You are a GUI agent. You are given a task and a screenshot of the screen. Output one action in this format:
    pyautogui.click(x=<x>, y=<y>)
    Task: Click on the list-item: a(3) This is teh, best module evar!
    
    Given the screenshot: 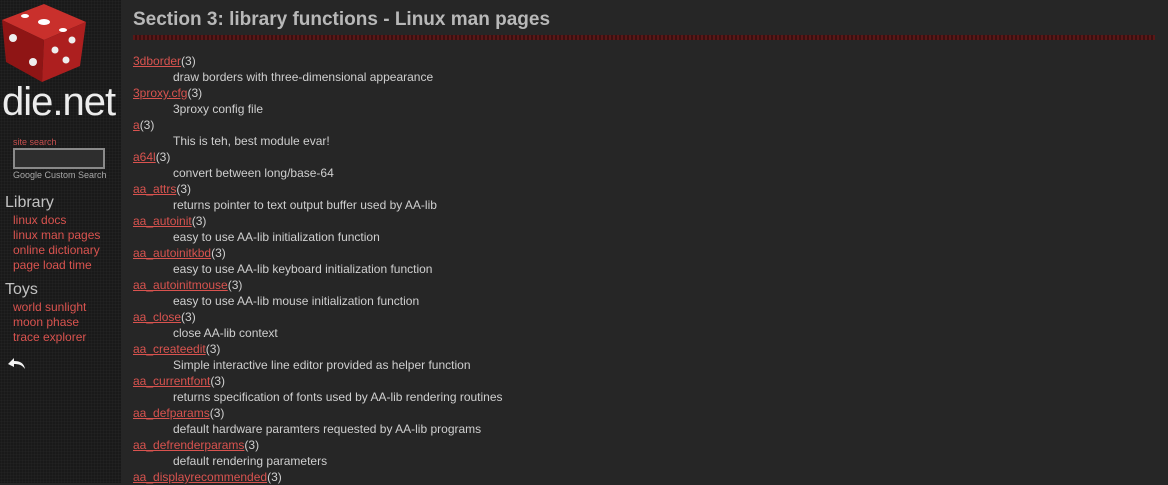 What is the action you would take?
    pyautogui.click(x=644, y=133)
    